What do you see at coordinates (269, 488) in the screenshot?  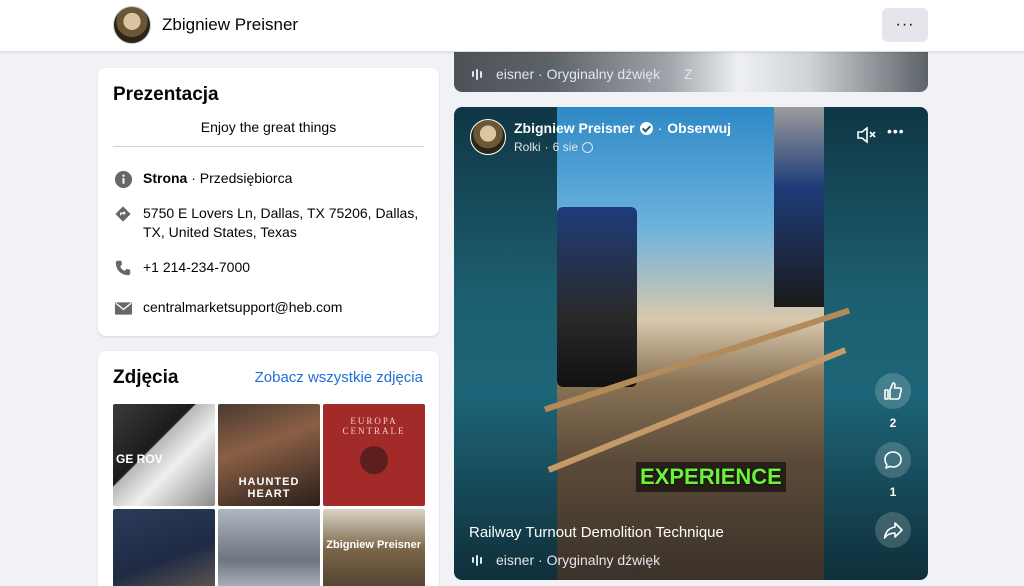 I see `photo-caption: HAUNTED HEART` at bounding box center [269, 488].